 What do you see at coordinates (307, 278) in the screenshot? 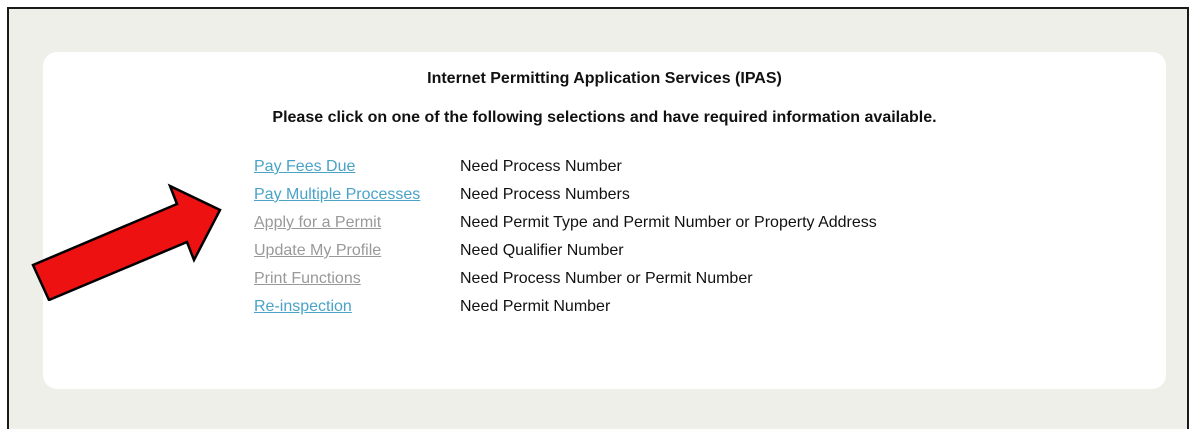
I see `print-functions-link: Print Functions` at bounding box center [307, 278].